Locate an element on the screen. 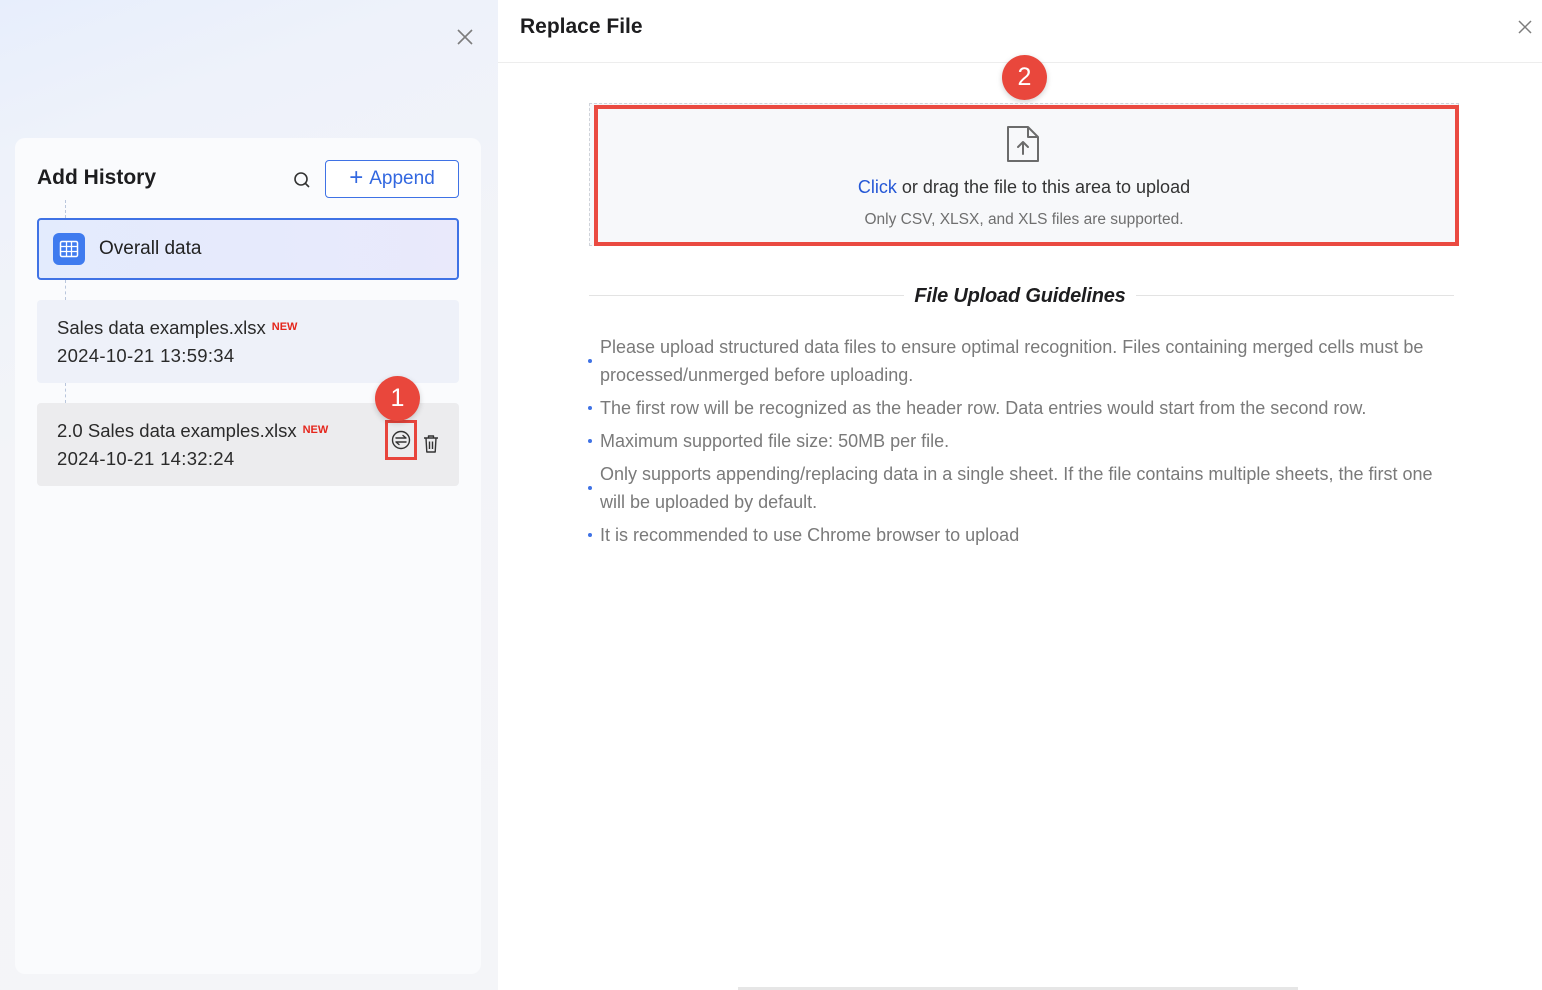 Image resolution: width=1542 pixels, height=990 pixels. history-title: Add History is located at coordinates (97, 177).